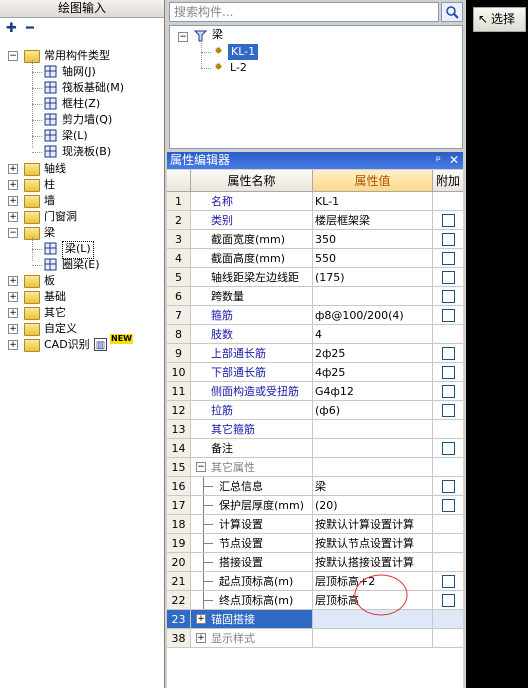 This screenshot has height=688, width=528. I want to click on tree-item: 圈梁(E), so click(82, 265).